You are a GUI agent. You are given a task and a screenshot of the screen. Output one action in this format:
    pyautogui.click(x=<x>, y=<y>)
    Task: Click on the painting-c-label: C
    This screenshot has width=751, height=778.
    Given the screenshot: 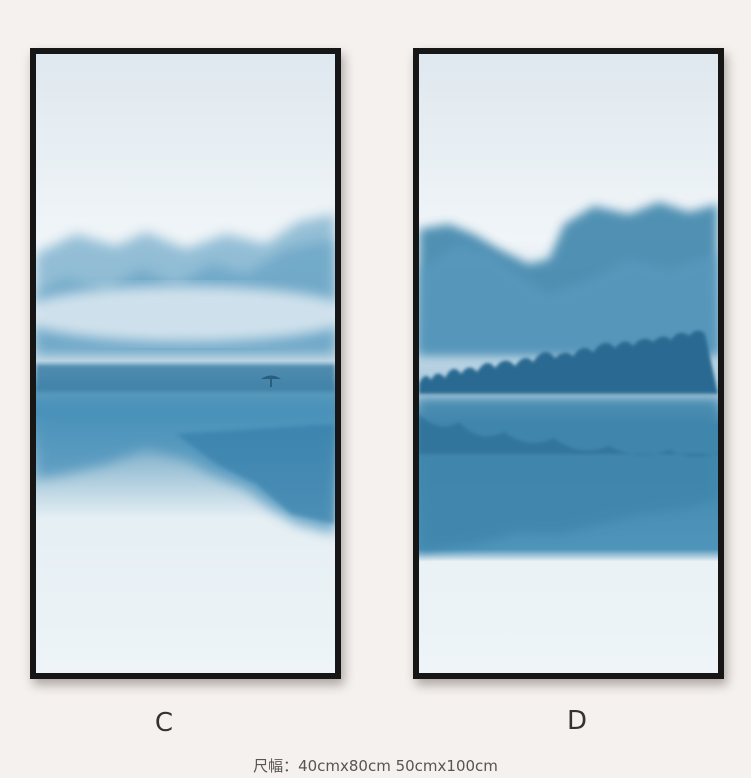 What is the action you would take?
    pyautogui.click(x=164, y=723)
    